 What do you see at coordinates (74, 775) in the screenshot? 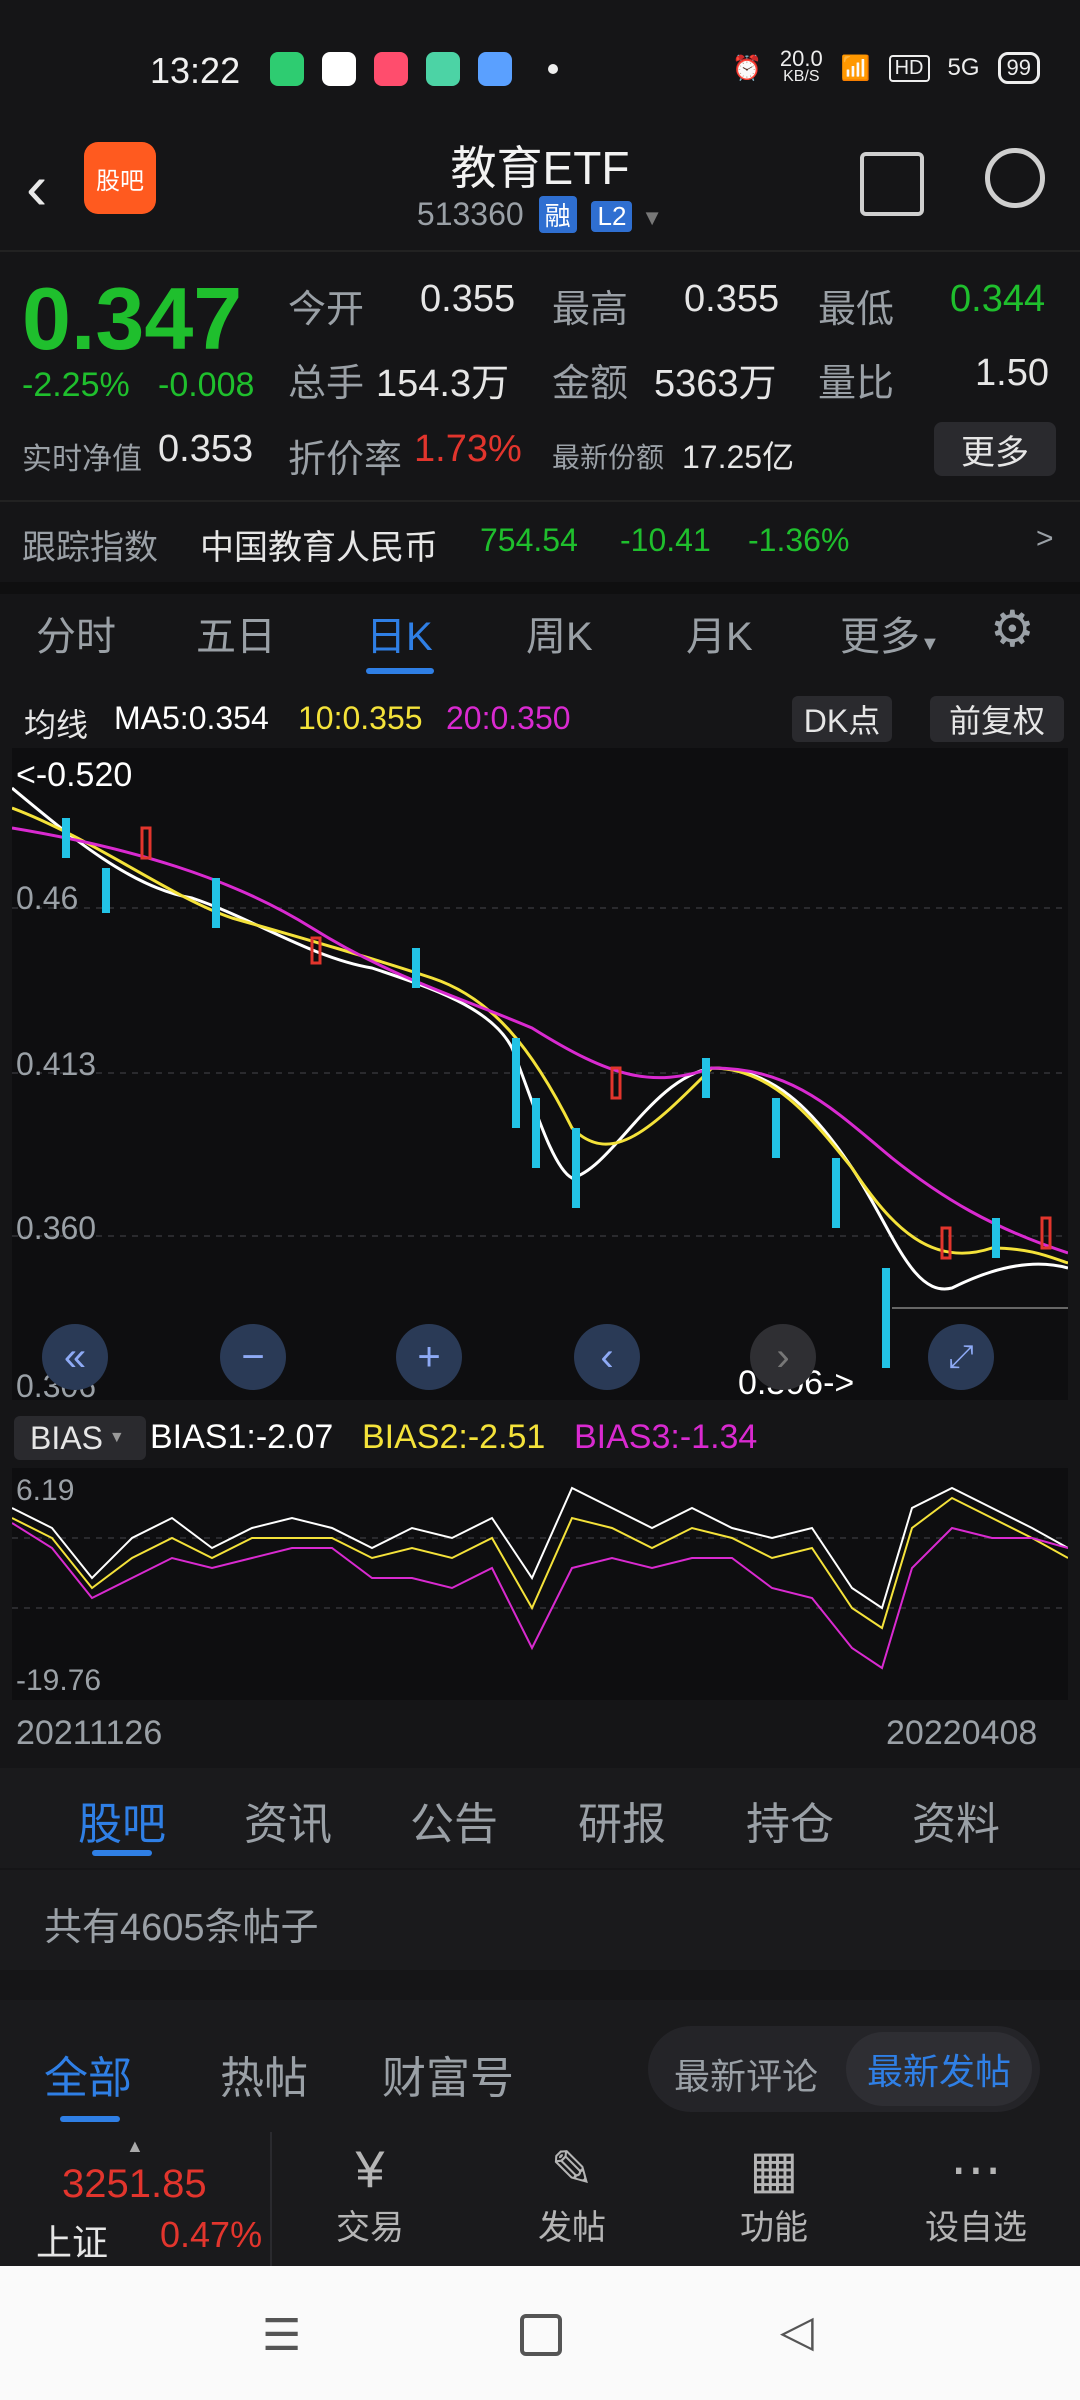
I see `high-marker: <-0.520` at bounding box center [74, 775].